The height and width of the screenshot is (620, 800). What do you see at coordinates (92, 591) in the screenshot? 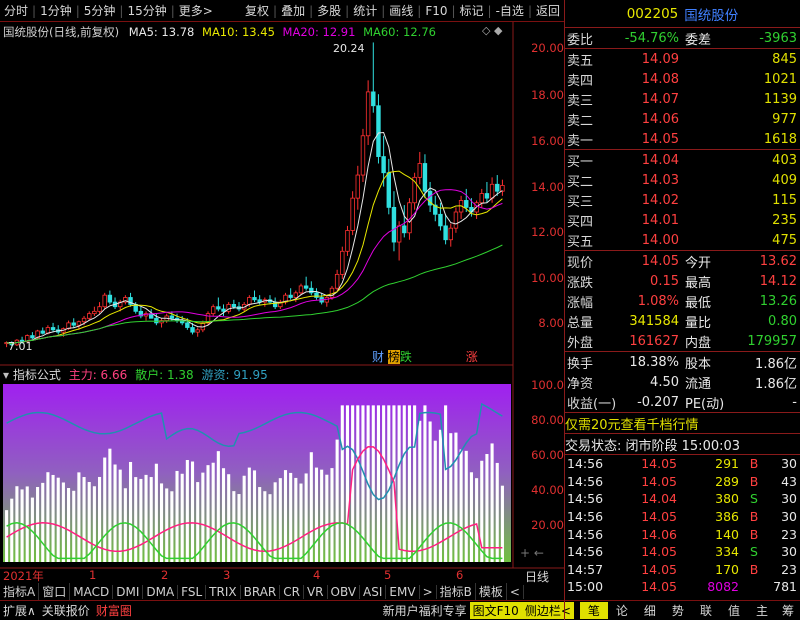
I see `tab-macd: MACD` at bounding box center [92, 591].